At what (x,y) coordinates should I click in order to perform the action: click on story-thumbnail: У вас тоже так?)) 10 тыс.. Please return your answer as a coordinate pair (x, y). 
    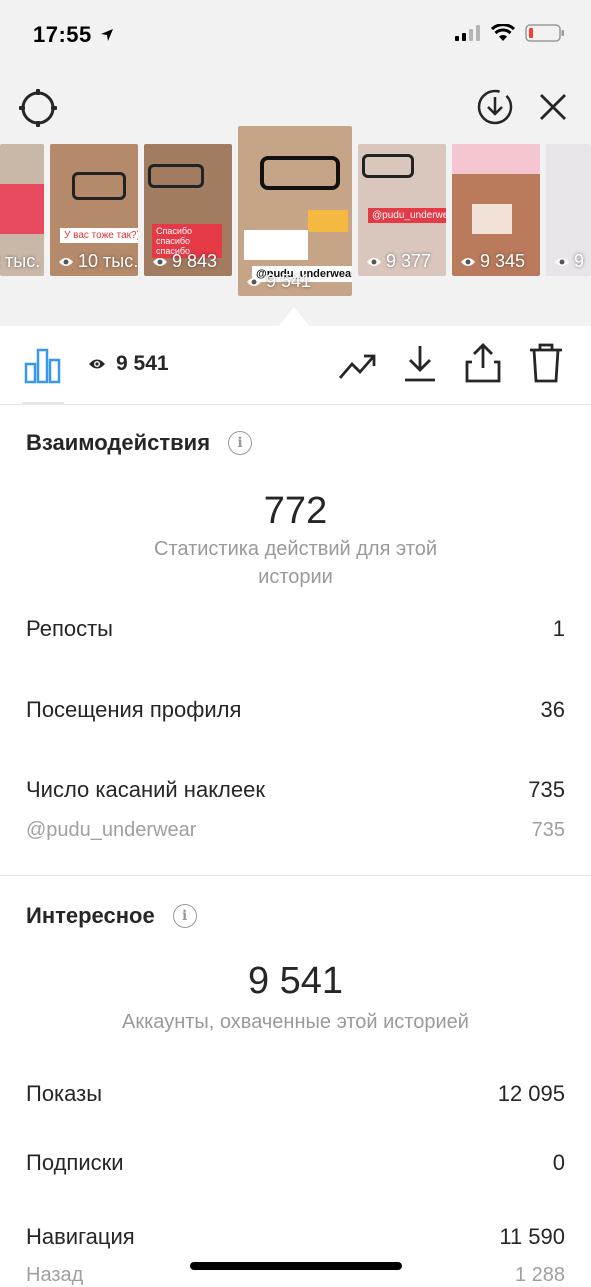
    Looking at the image, I should click on (94, 210).